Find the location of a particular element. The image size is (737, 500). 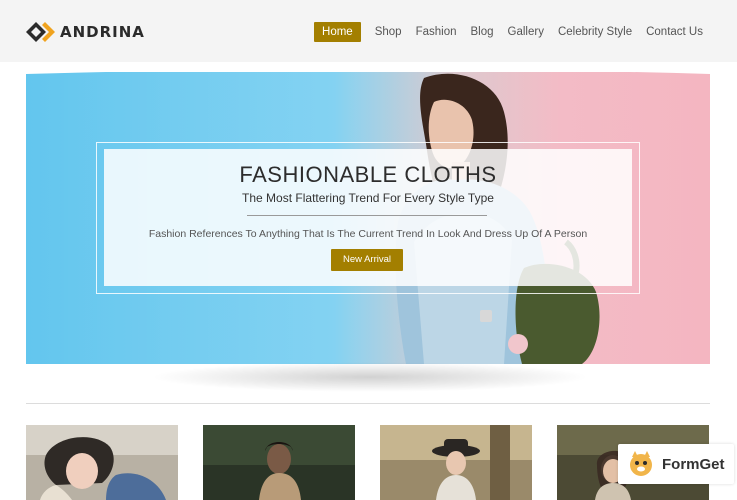

formget-mascot-icon is located at coordinates (641, 463).